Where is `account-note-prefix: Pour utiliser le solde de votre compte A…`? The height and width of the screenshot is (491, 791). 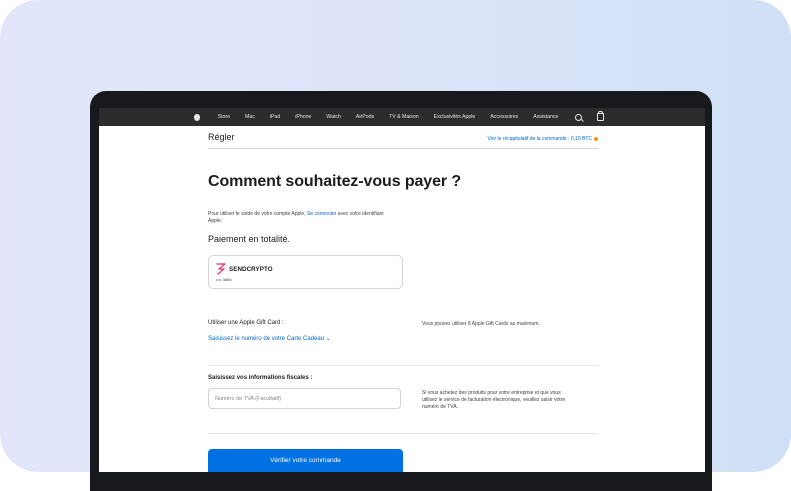
account-note-prefix: Pour utiliser le solde de votre compte A… is located at coordinates (257, 214).